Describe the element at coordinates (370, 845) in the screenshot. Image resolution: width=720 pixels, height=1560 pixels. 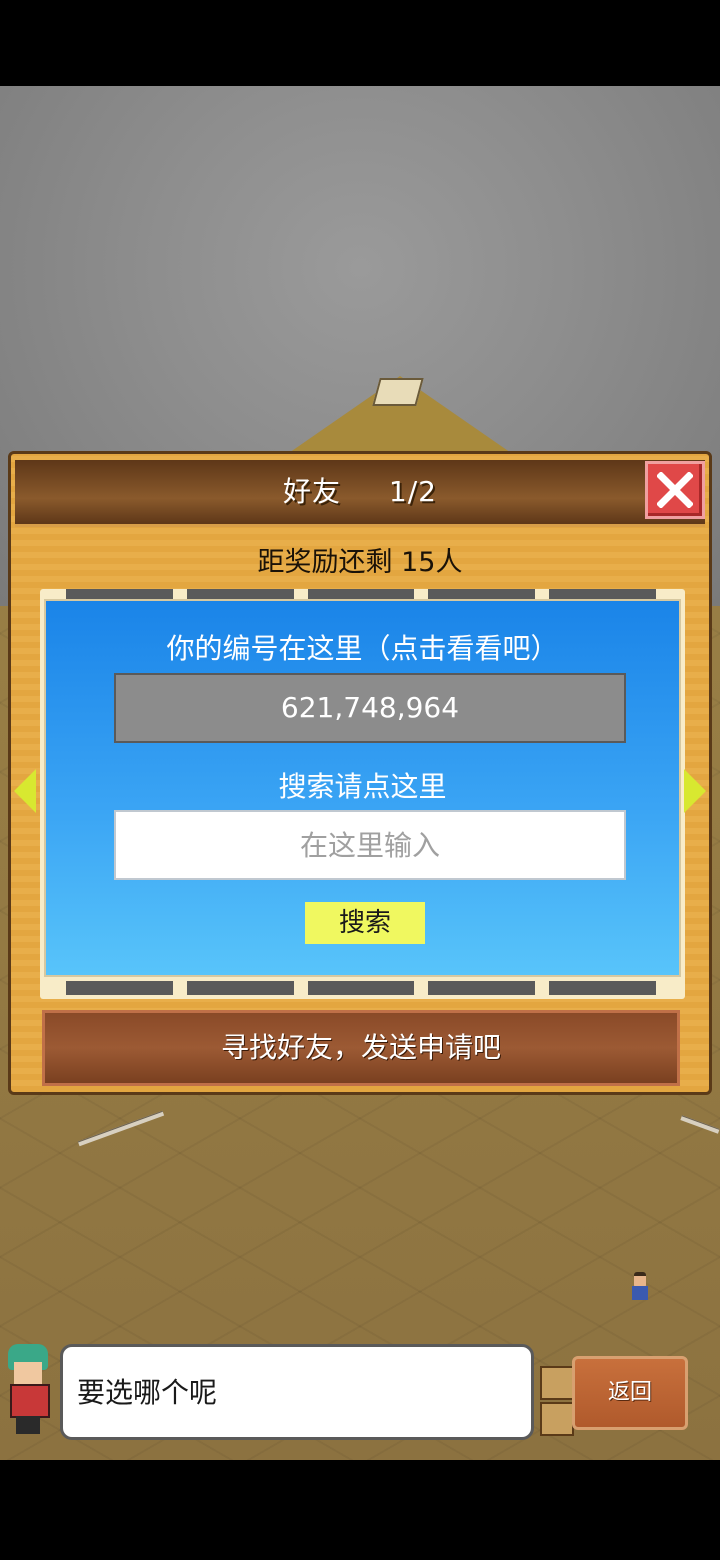
I see `search-input` at that location.